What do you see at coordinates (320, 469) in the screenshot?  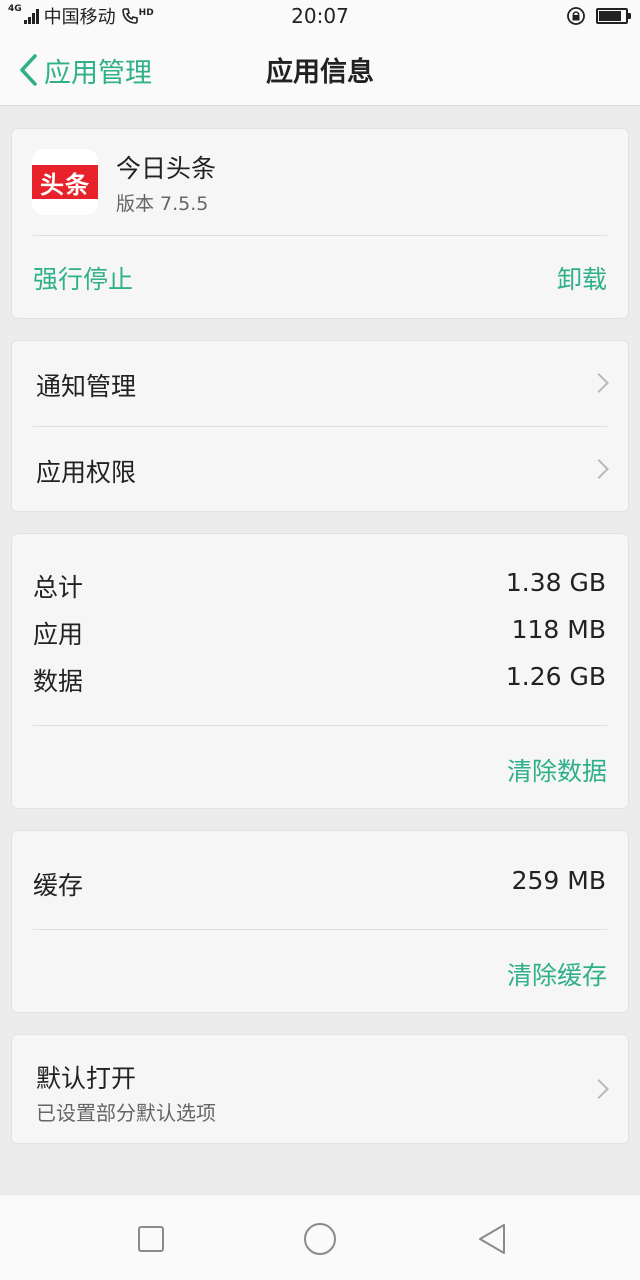 I see `app-permissions-row: 应用权限` at bounding box center [320, 469].